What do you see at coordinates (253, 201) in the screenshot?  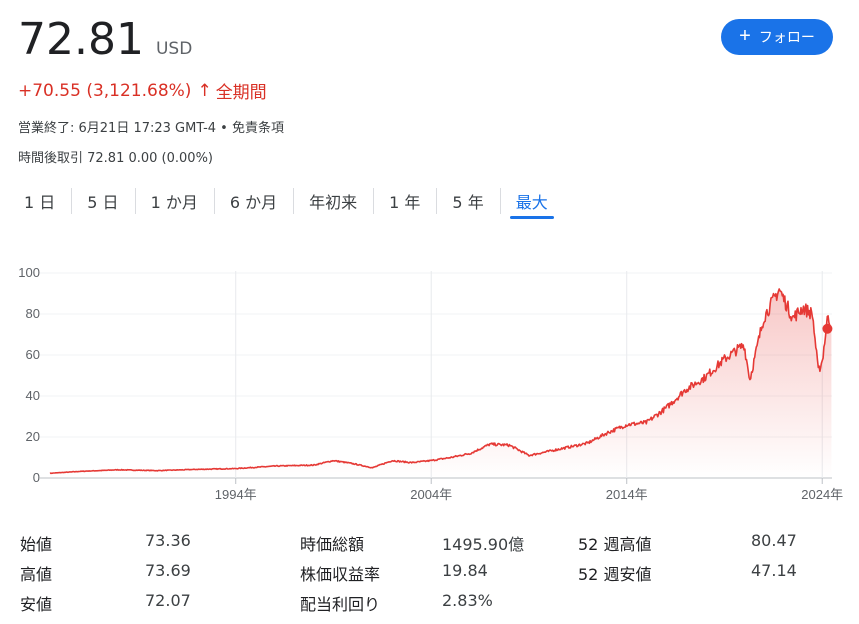 I see `tab-6m: 6 か月` at bounding box center [253, 201].